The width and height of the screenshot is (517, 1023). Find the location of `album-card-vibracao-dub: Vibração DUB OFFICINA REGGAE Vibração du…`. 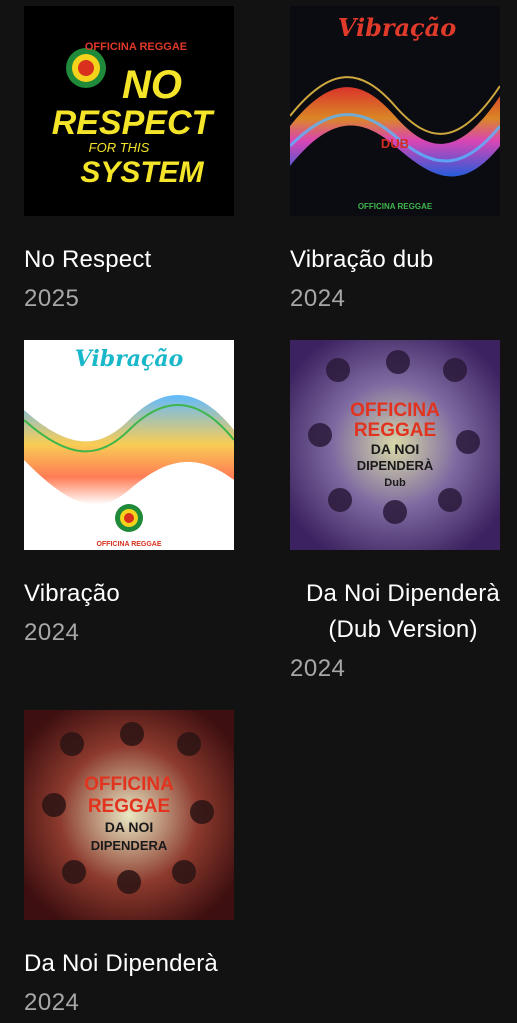

album-card-vibracao-dub: Vibração DUB OFFICINA REGGAE Vibração du… is located at coordinates (395, 173).